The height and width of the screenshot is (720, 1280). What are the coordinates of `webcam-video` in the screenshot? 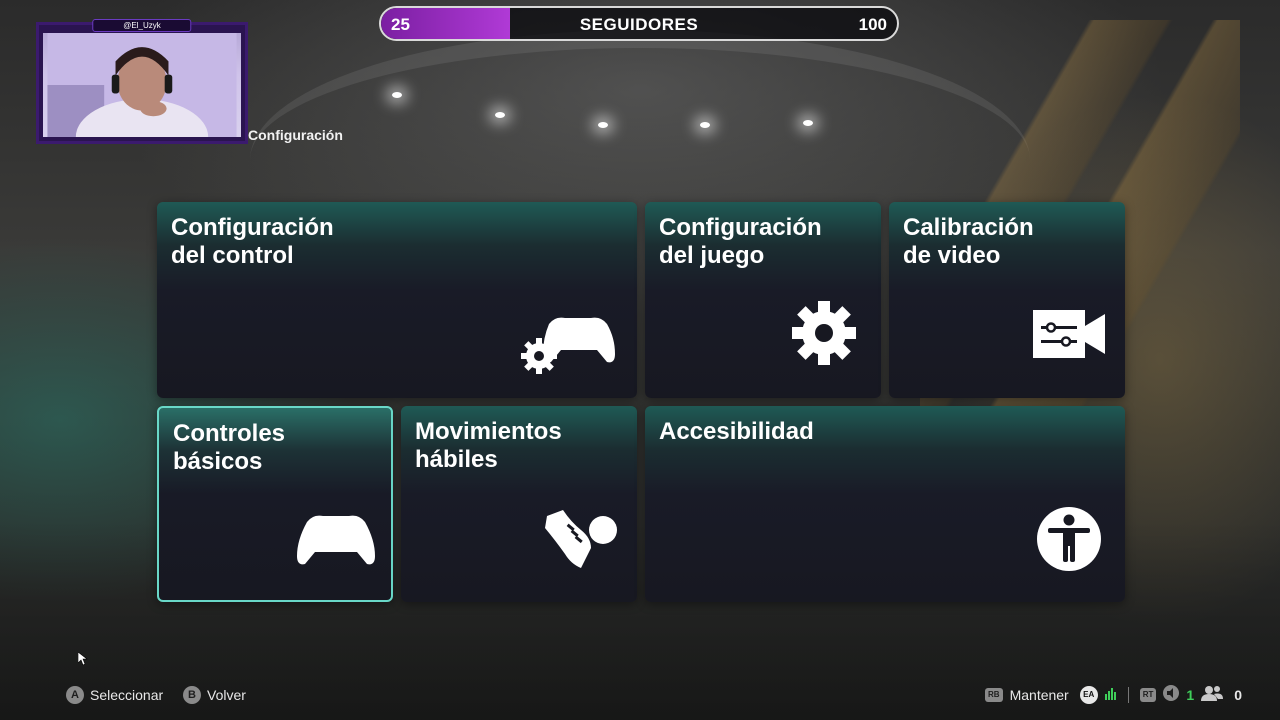 It's located at (142, 85).